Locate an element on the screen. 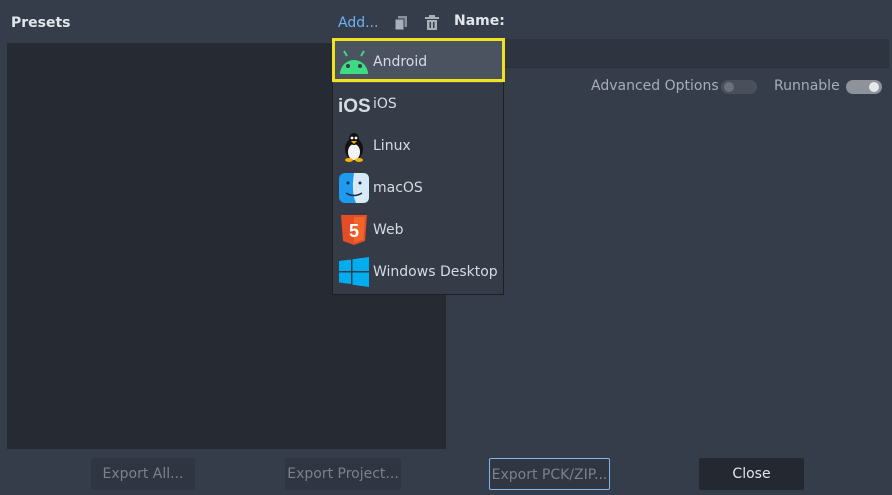  advanced-options-toggle is located at coordinates (739, 87).